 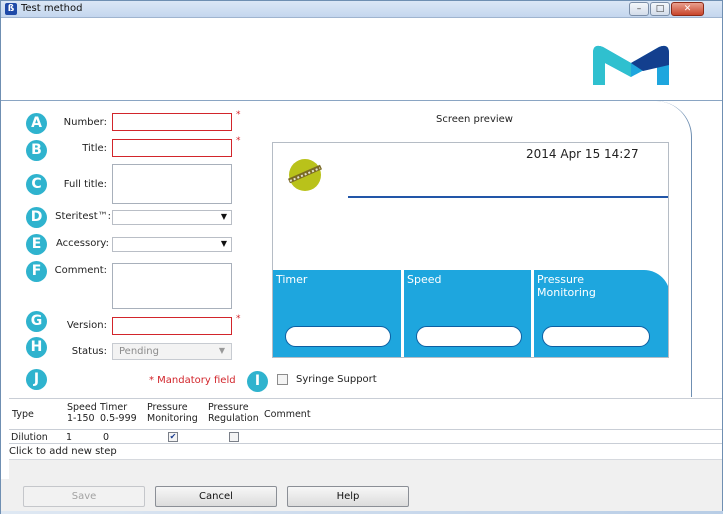 I want to click on cancel-button: Cancel, so click(x=216, y=496).